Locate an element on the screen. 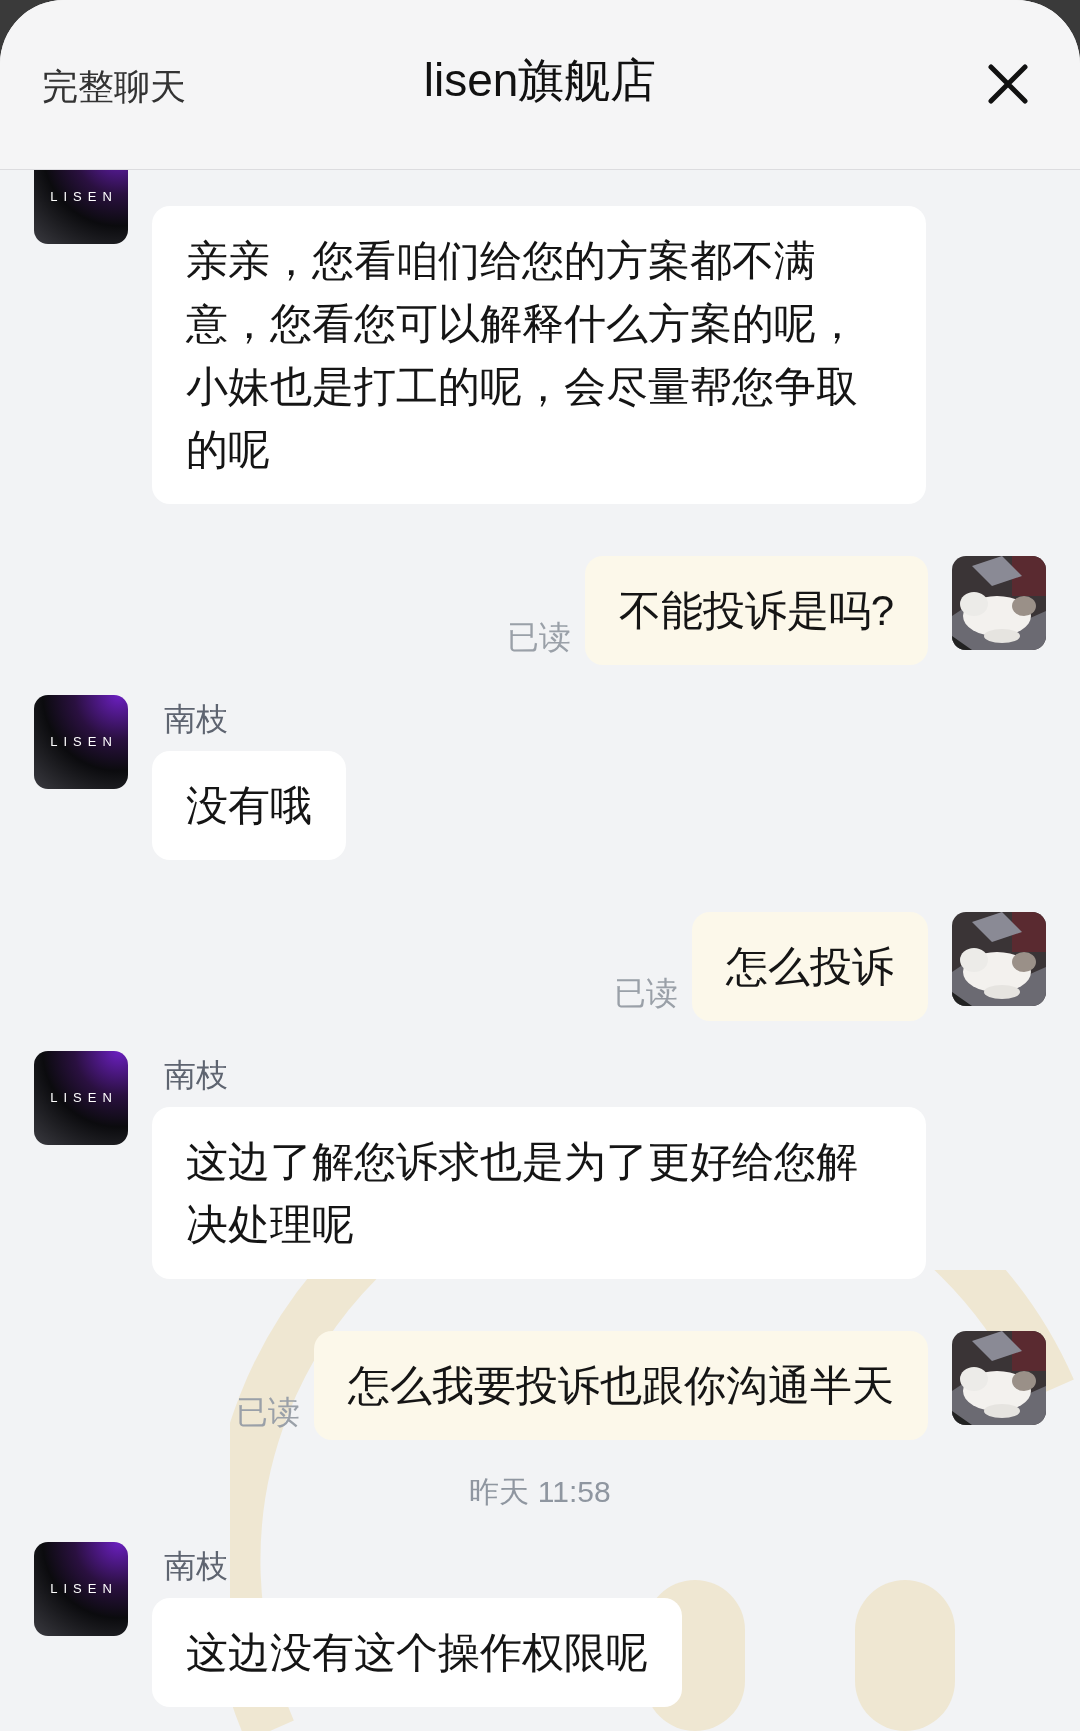 The image size is (1080, 1731). message-bubble: 没有哦 is located at coordinates (249, 805).